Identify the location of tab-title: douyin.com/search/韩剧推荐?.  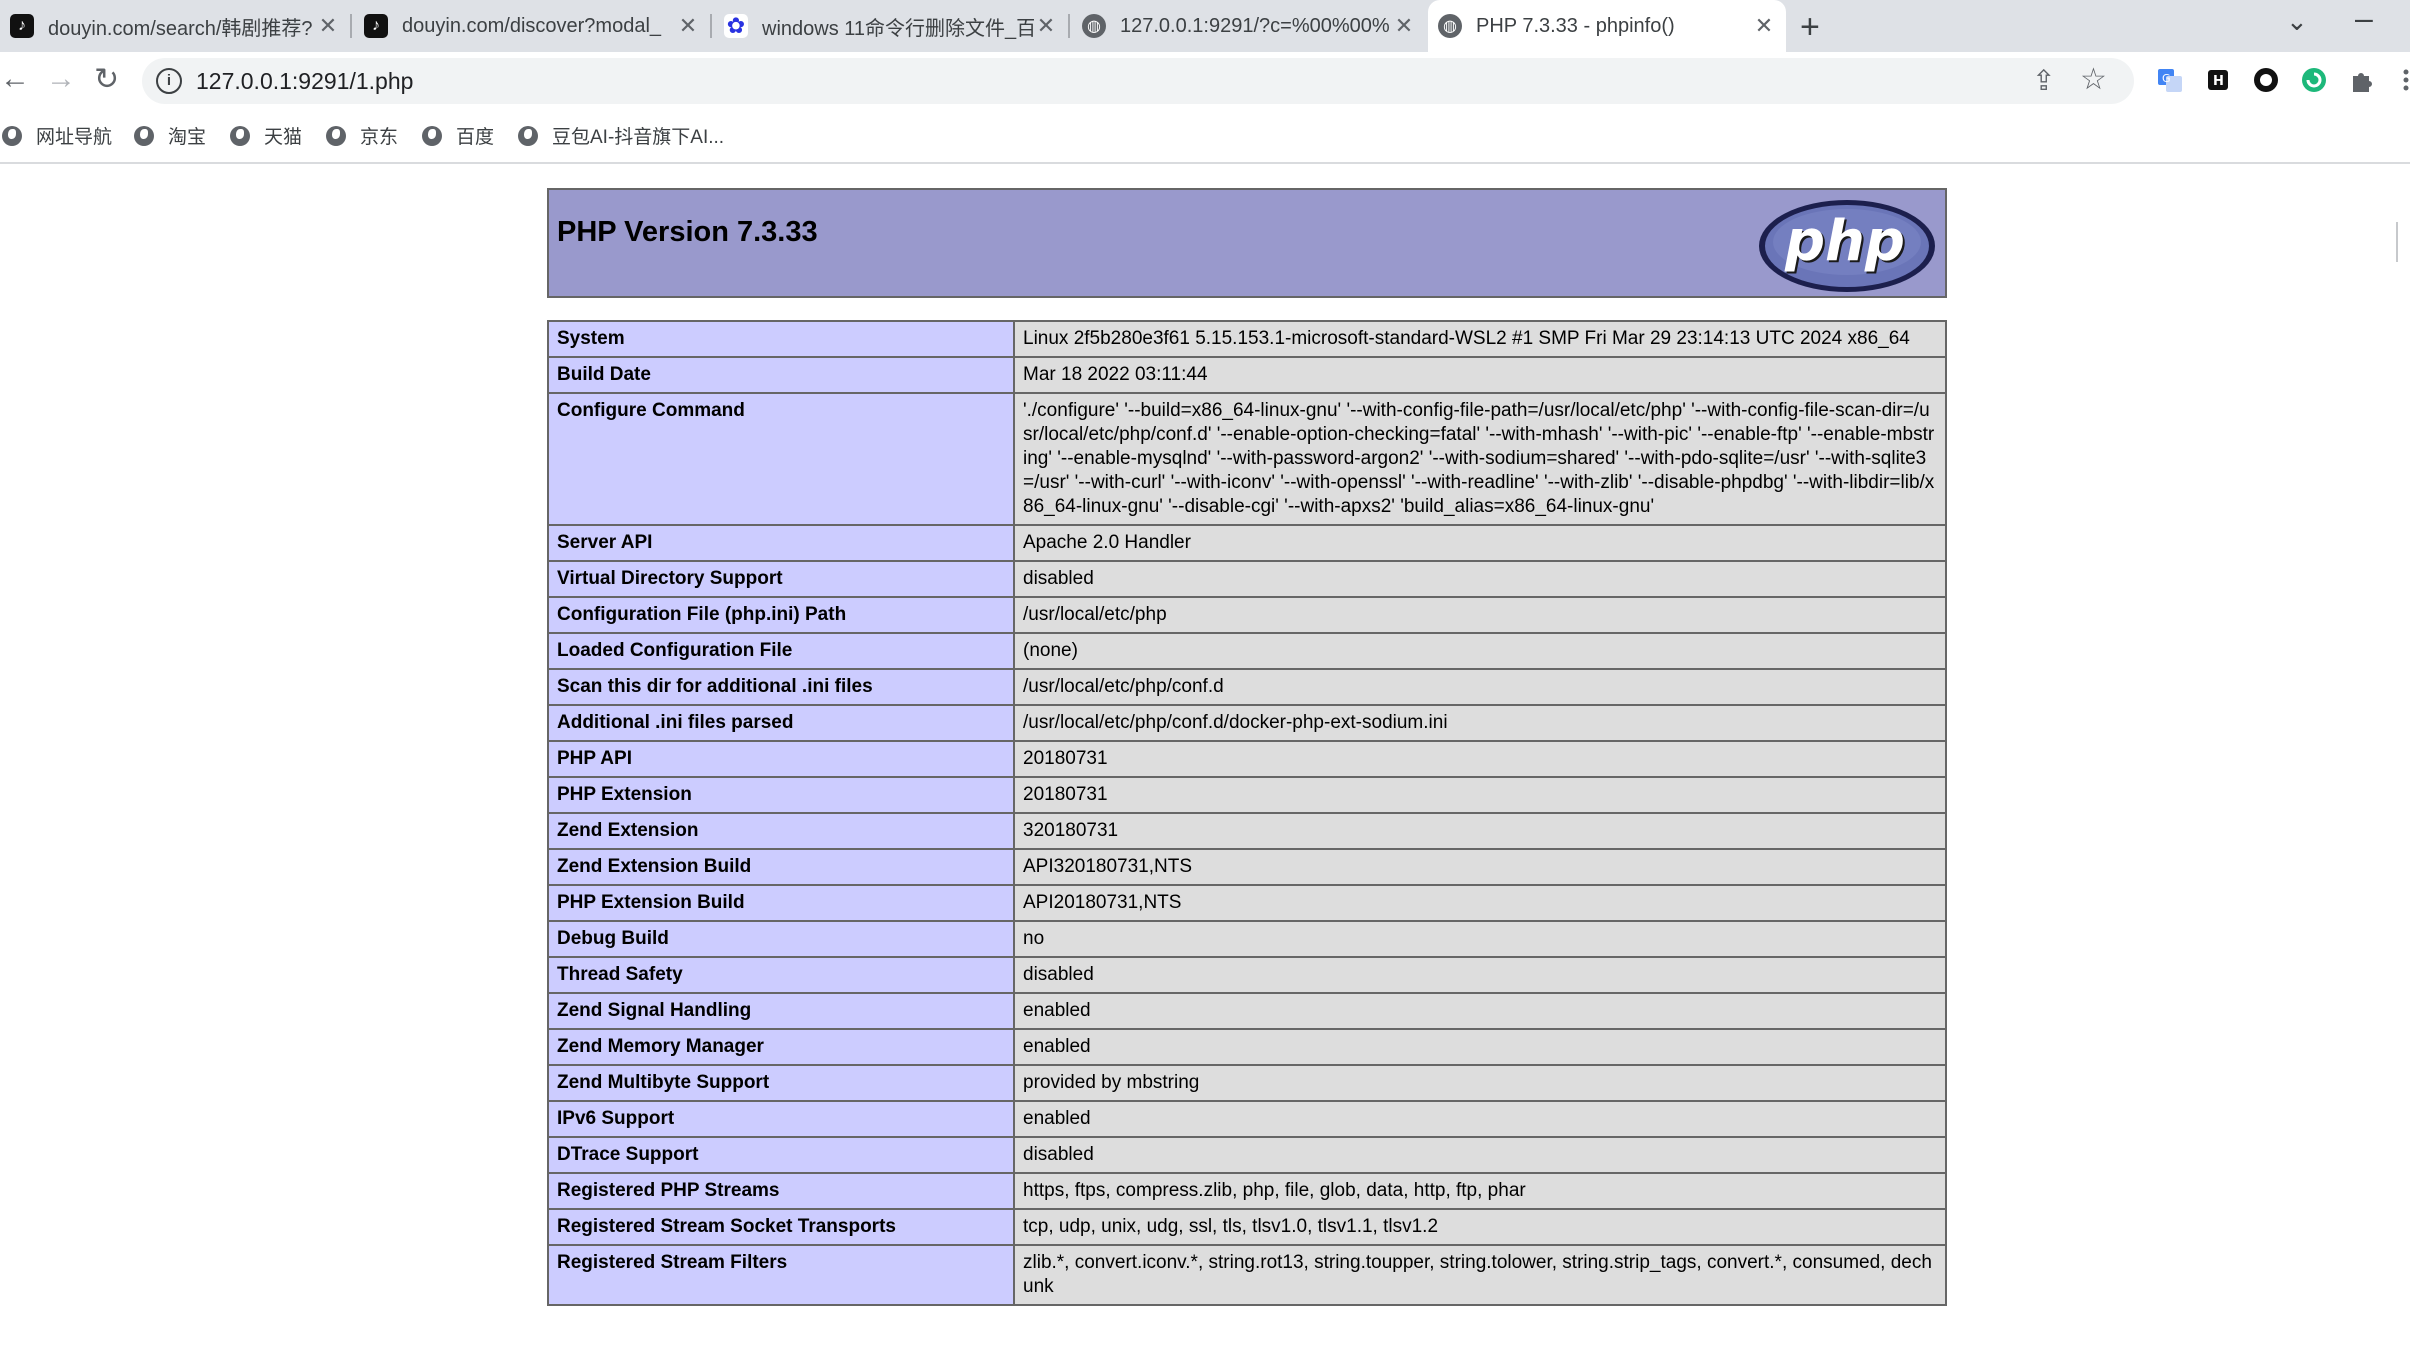
(180, 28).